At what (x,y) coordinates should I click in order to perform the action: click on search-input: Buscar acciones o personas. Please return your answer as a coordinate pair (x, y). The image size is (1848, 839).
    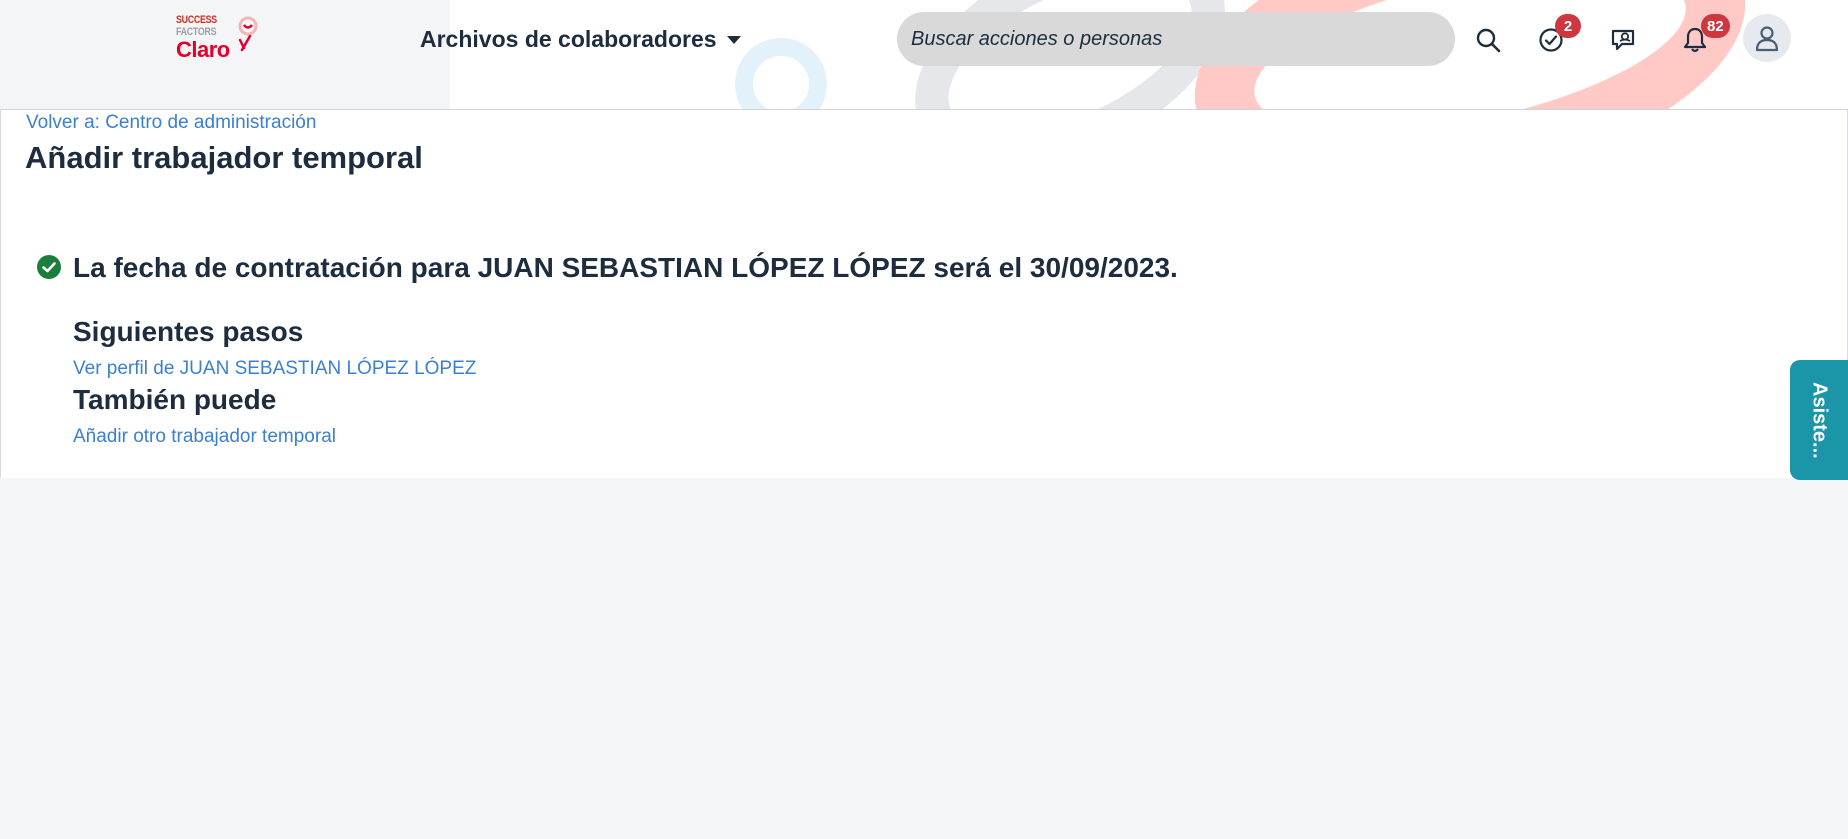
    Looking at the image, I should click on (1176, 39).